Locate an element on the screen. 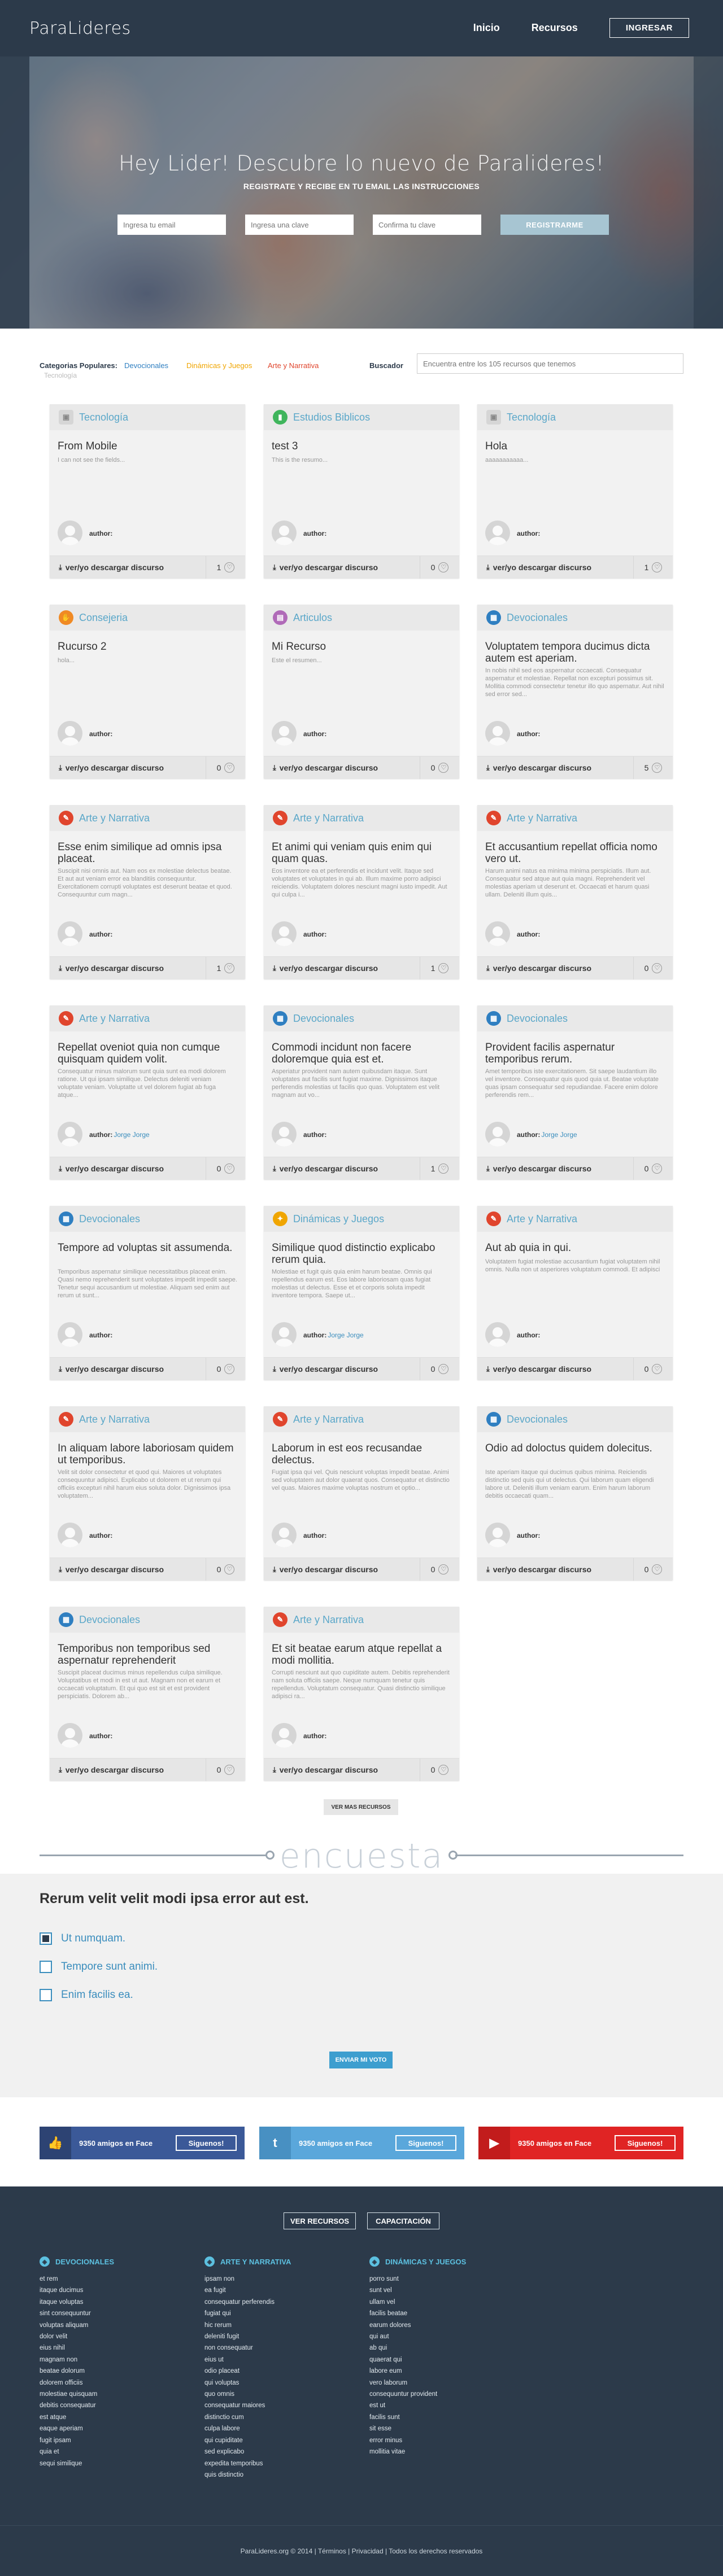 This screenshot has width=723, height=2576. footer-link: earum dolores is located at coordinates (417, 2325).